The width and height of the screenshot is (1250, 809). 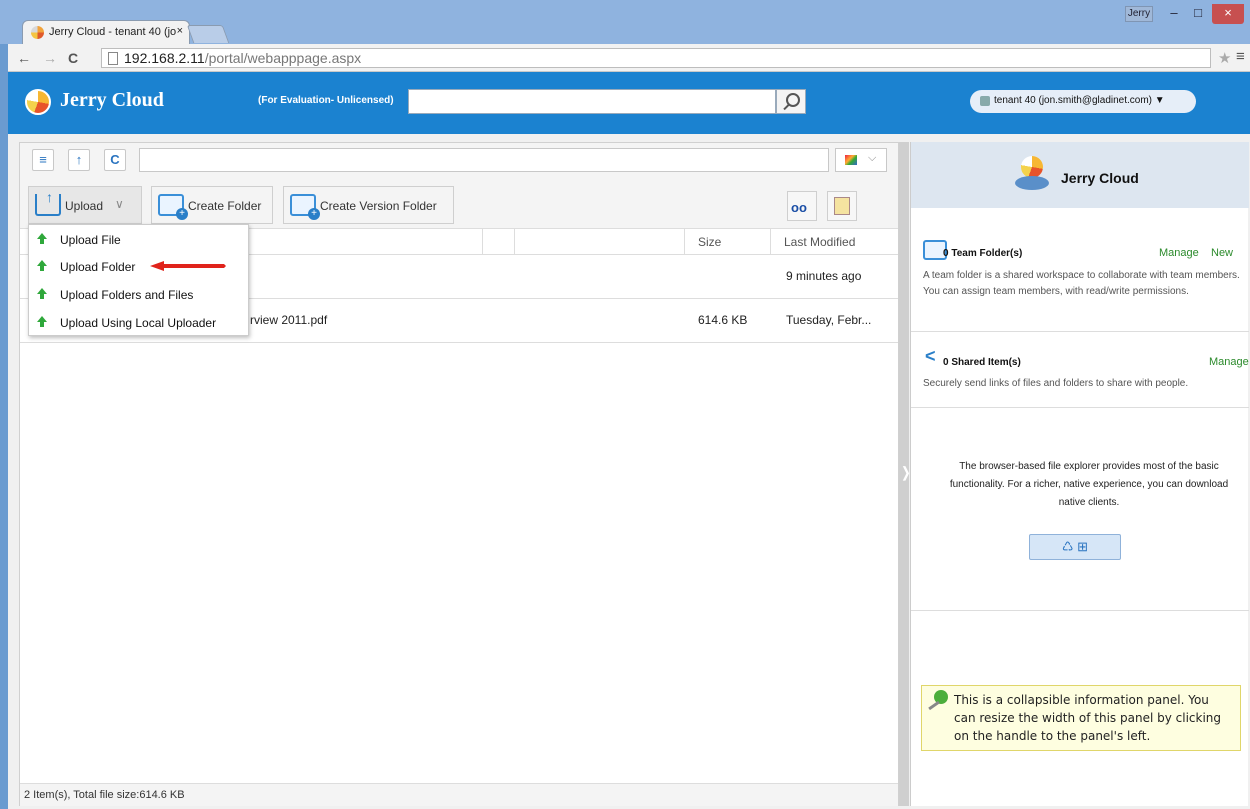 What do you see at coordinates (1080, 610) in the screenshot?
I see `divider` at bounding box center [1080, 610].